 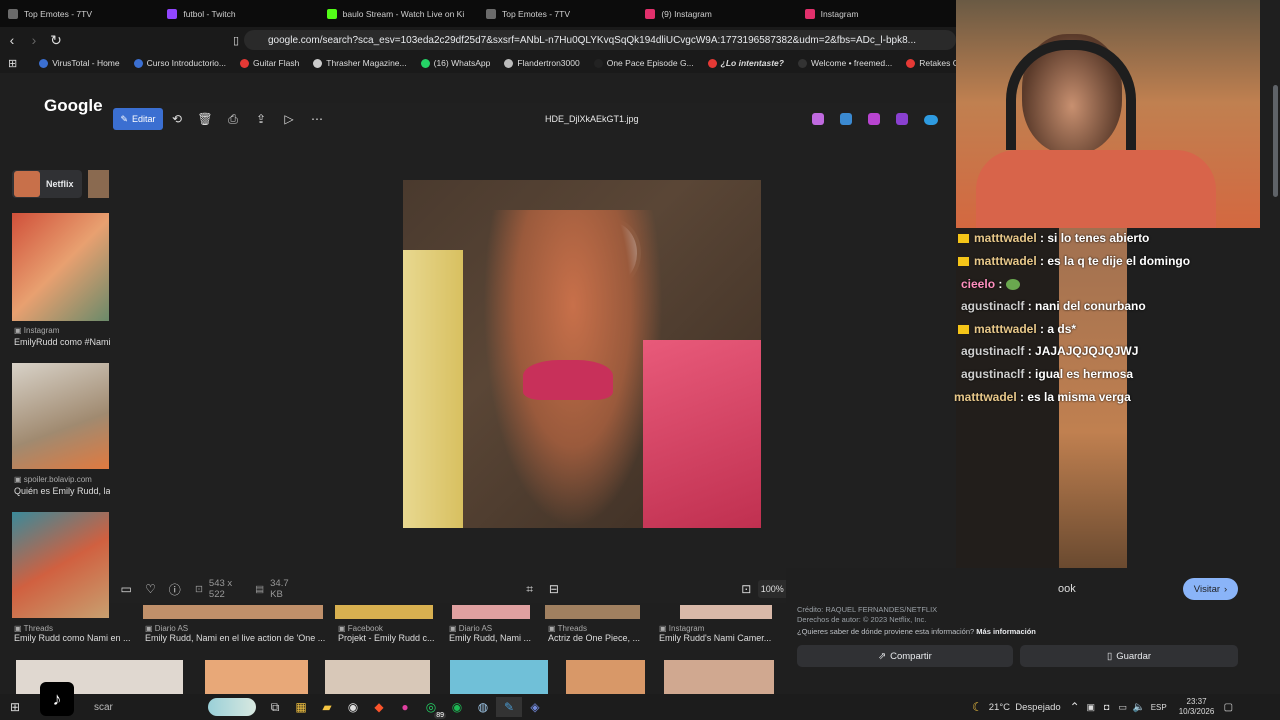 I want to click on browser-tab: (9) Instagram, so click(x=716, y=13).